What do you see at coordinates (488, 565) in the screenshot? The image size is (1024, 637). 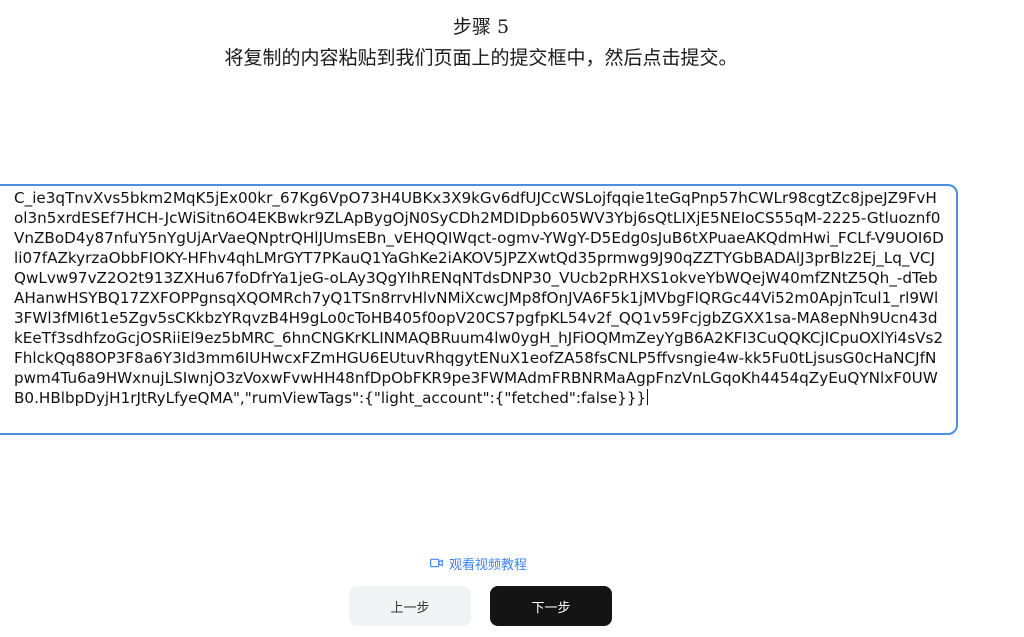 I see `watch-video-tutorial-label: 观看视频教程` at bounding box center [488, 565].